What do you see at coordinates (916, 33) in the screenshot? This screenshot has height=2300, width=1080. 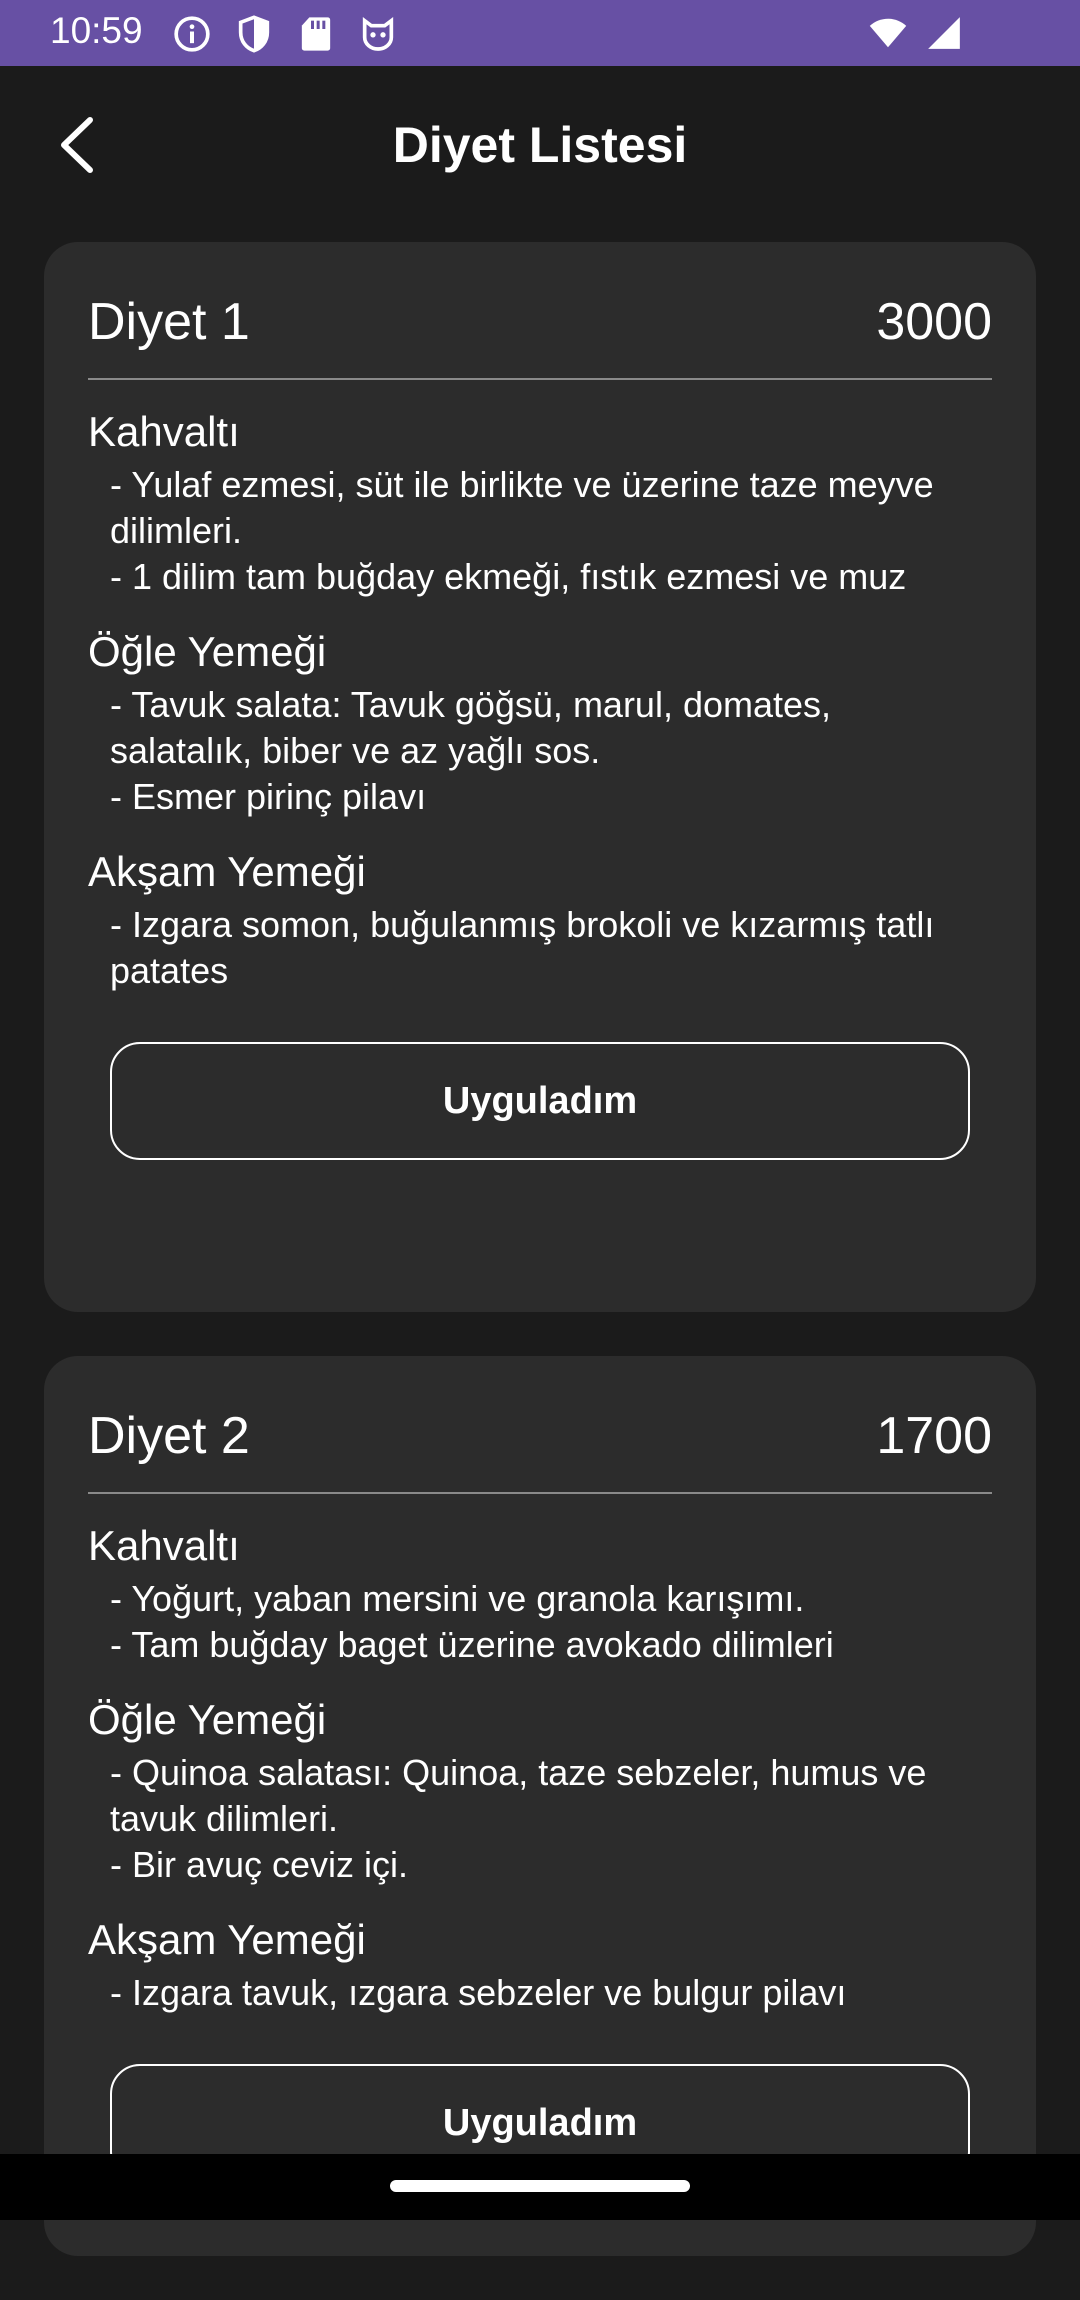 I see `status-icons-right` at bounding box center [916, 33].